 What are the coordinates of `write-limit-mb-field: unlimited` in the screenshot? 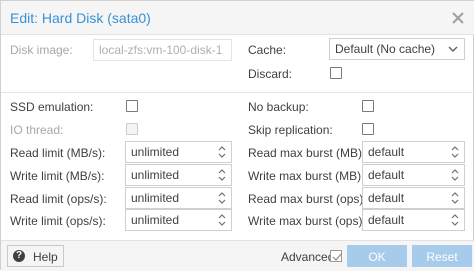 It's located at (178, 175).